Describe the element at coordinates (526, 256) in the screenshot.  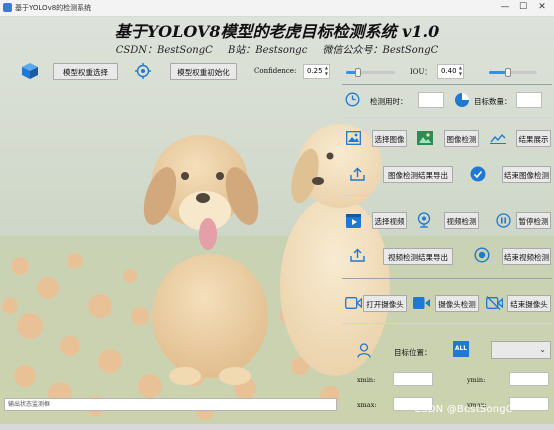
I see `stop-video-detect-button: 结束视频检测` at that location.